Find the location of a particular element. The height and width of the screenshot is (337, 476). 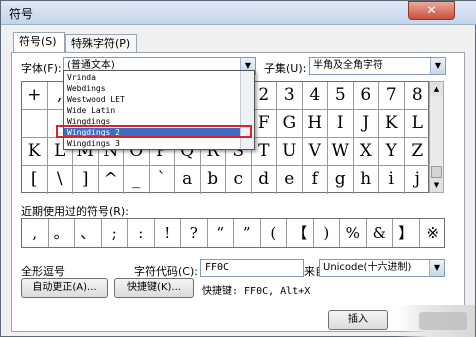

symbol-cell: G is located at coordinates (290, 124).